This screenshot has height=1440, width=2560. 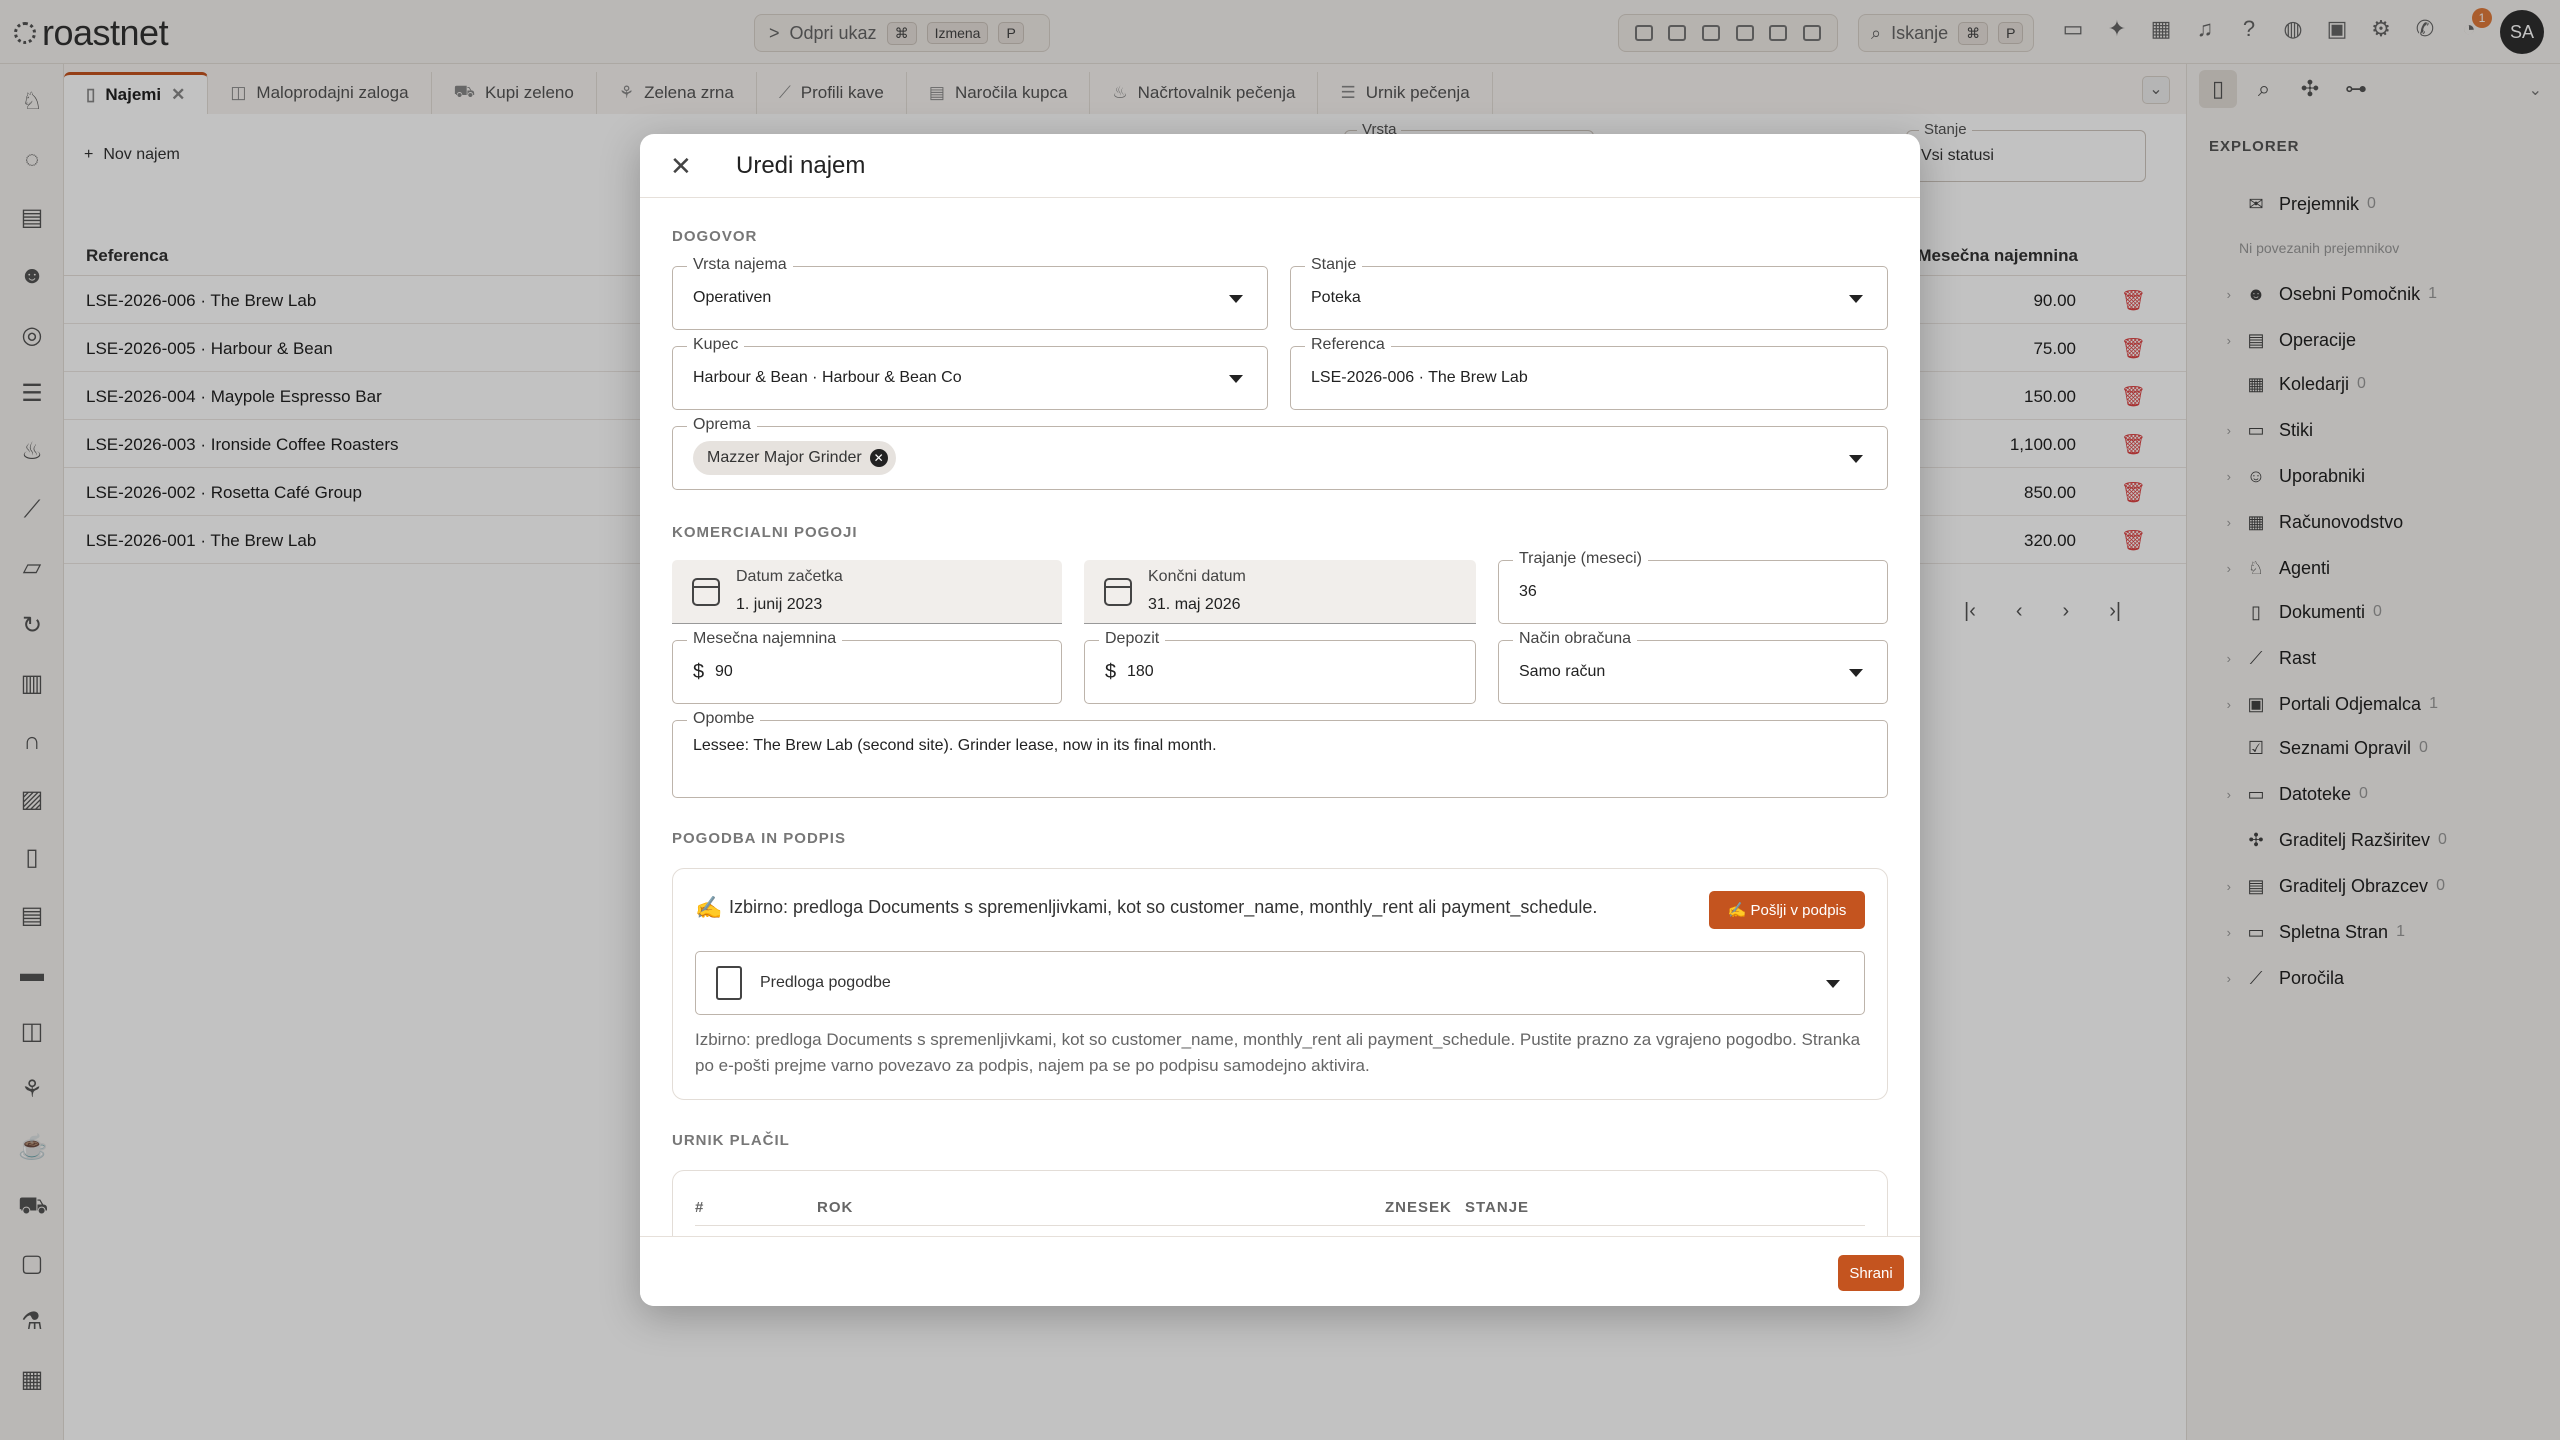 I want to click on field-label: Opombe, so click(x=724, y=719).